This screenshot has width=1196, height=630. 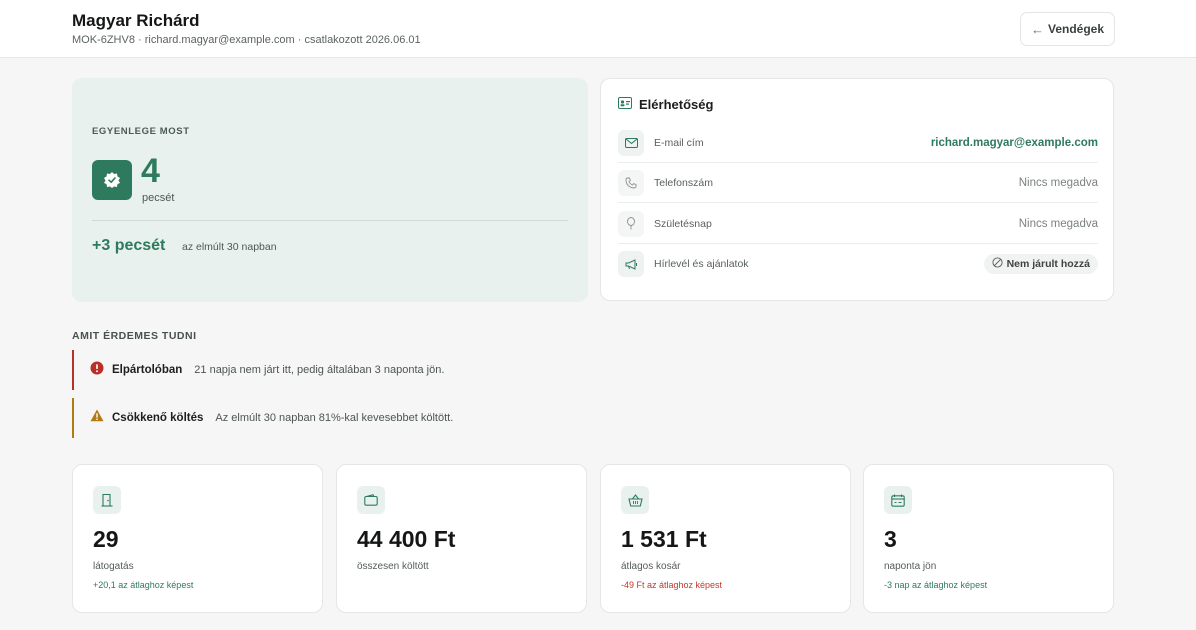 I want to click on kpi-value: 44 400 Ft, so click(x=406, y=539).